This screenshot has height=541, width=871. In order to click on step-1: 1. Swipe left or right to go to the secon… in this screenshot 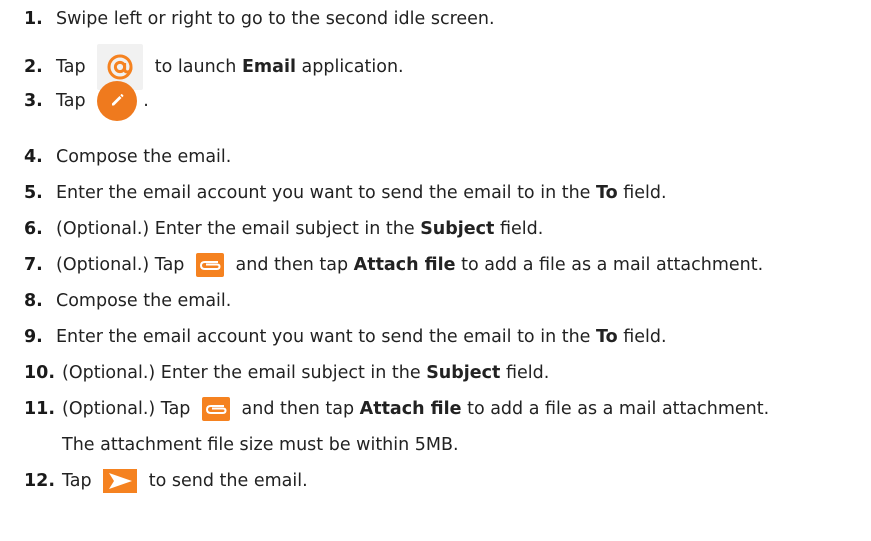, I will do `click(259, 19)`.